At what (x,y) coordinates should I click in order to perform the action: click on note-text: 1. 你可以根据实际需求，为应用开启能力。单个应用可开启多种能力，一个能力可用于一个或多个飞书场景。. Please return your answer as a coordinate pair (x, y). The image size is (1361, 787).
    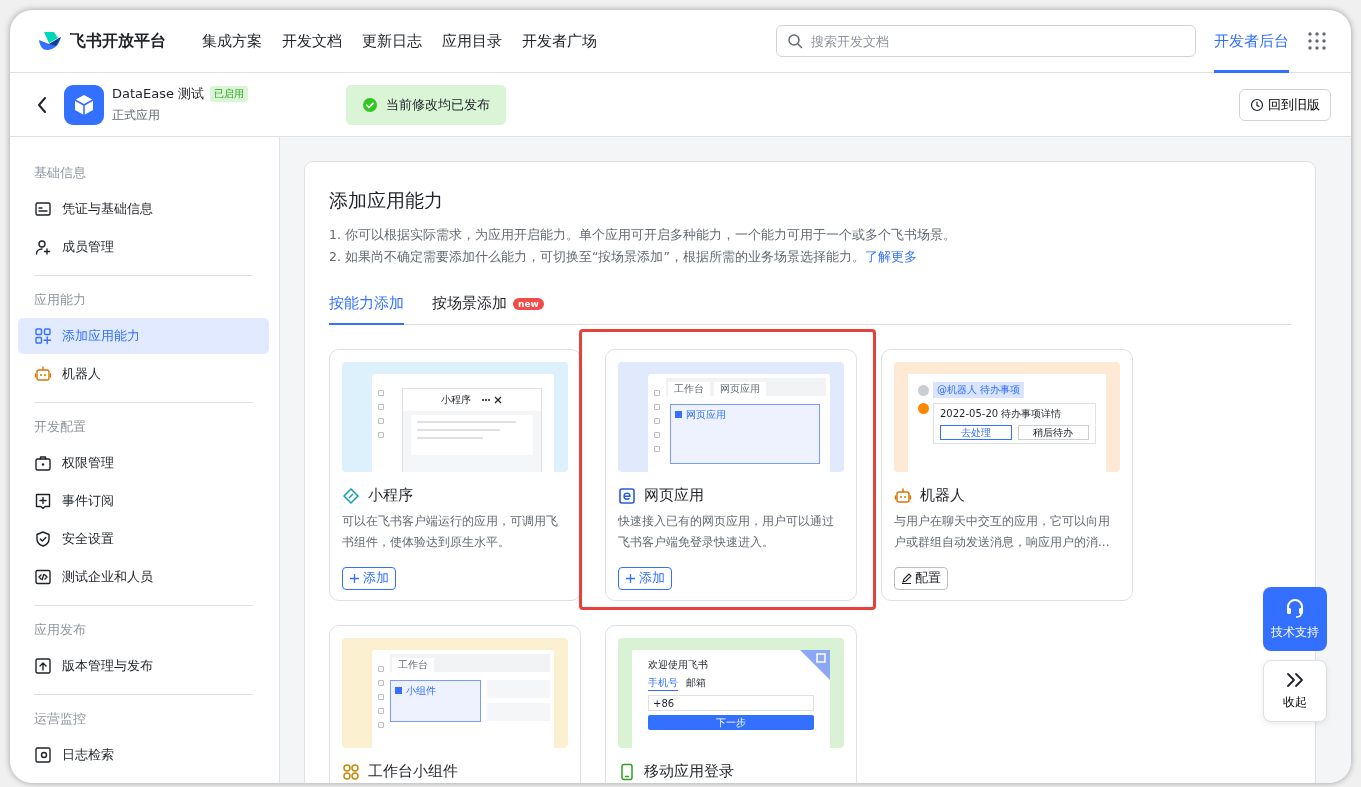
    Looking at the image, I should click on (642, 234).